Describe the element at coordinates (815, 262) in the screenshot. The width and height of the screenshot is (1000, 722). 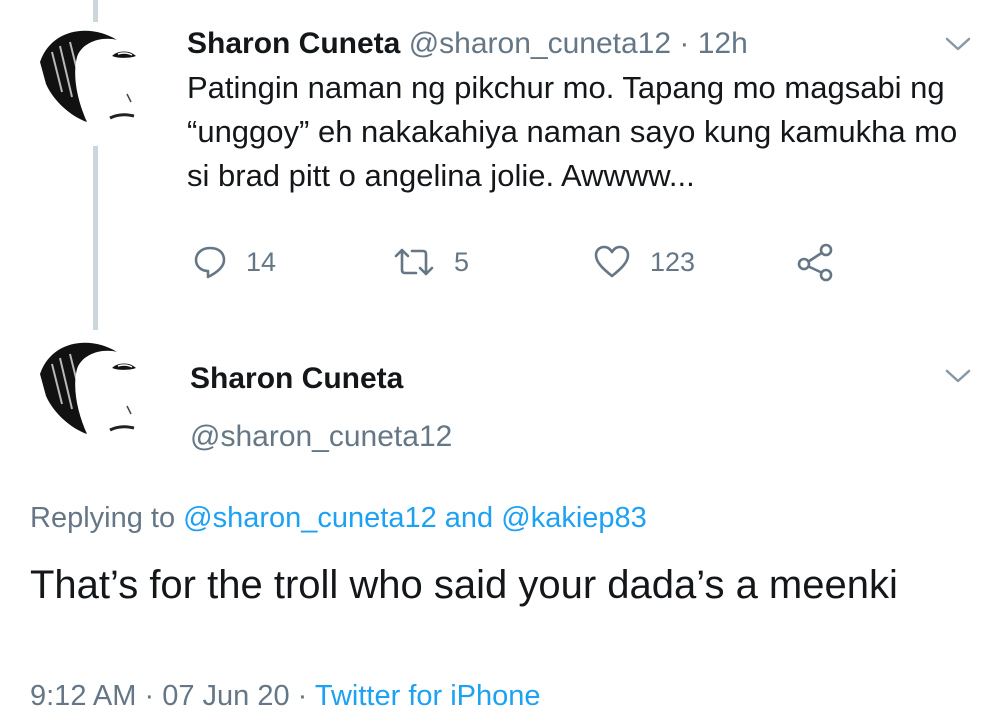
I see `share-icon` at that location.